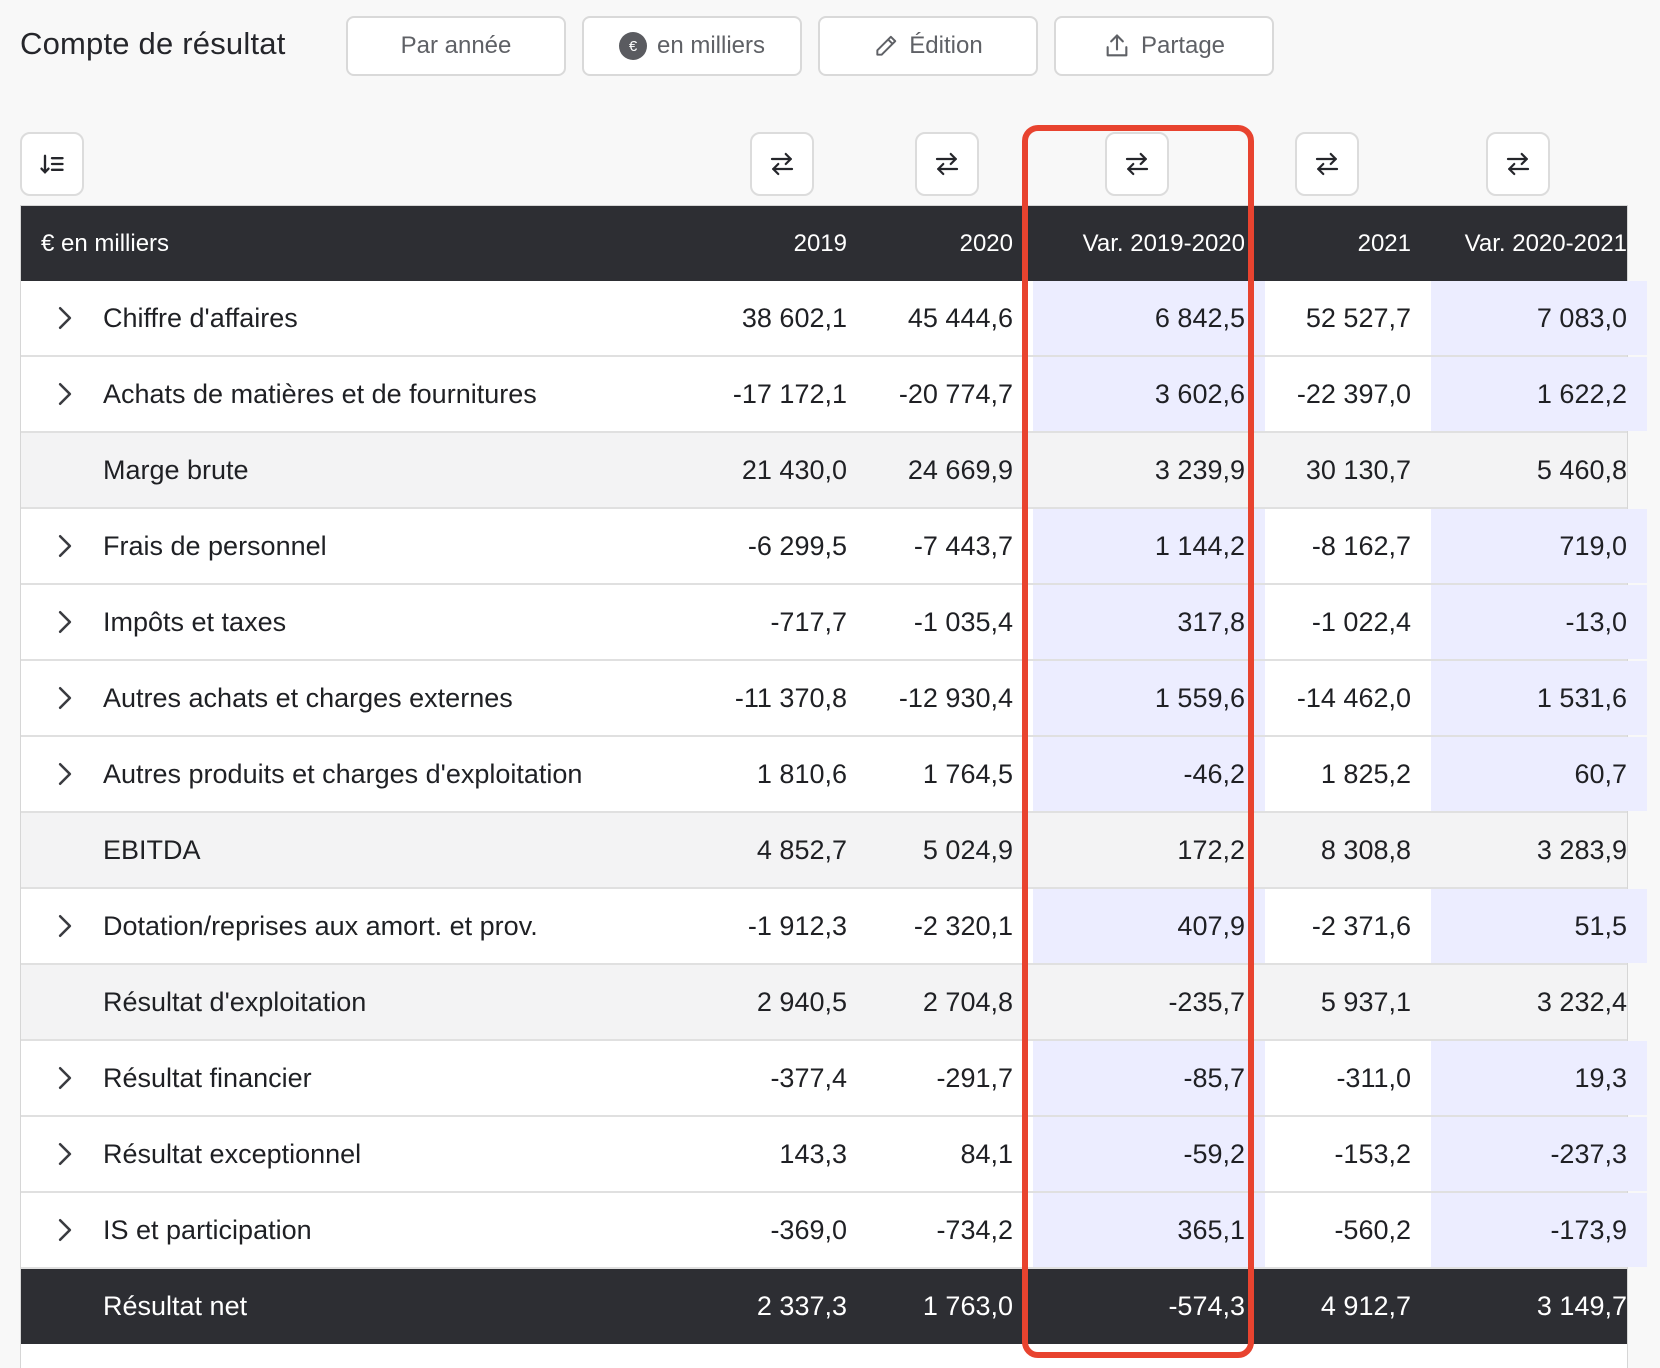 Image resolution: width=1660 pixels, height=1368 pixels. What do you see at coordinates (1149, 318) in the screenshot?
I see `value-var-2019-2020: 6 842,5` at bounding box center [1149, 318].